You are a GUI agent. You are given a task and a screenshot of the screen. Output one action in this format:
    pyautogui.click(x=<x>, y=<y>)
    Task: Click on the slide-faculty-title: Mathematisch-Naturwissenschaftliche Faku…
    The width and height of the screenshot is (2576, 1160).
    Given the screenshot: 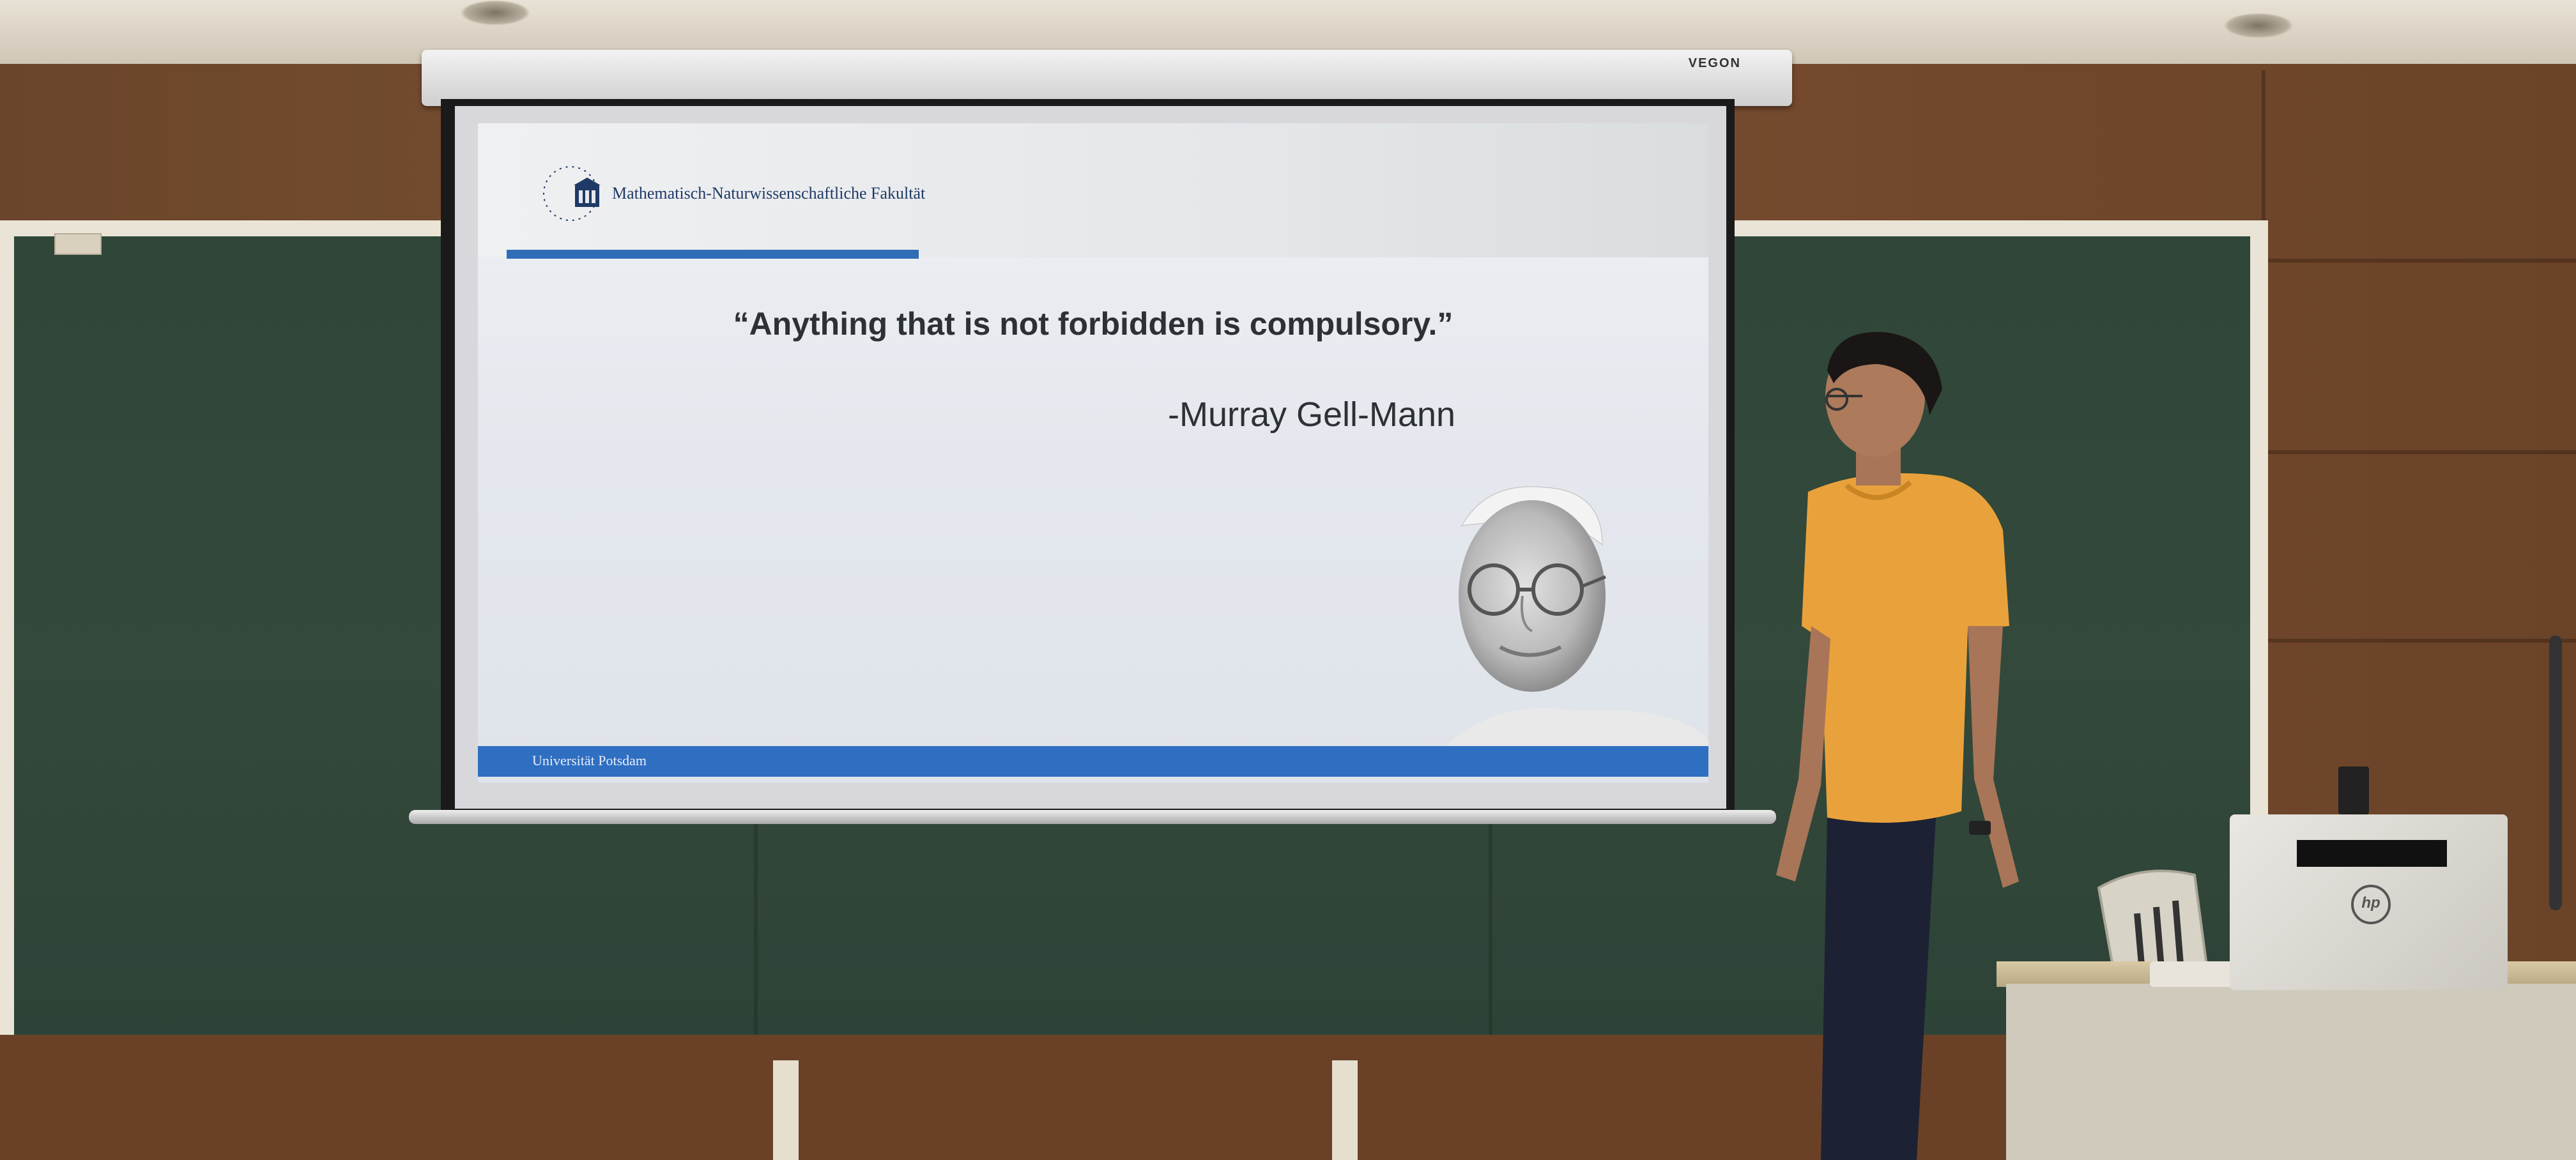 What is the action you would take?
    pyautogui.click(x=769, y=193)
    